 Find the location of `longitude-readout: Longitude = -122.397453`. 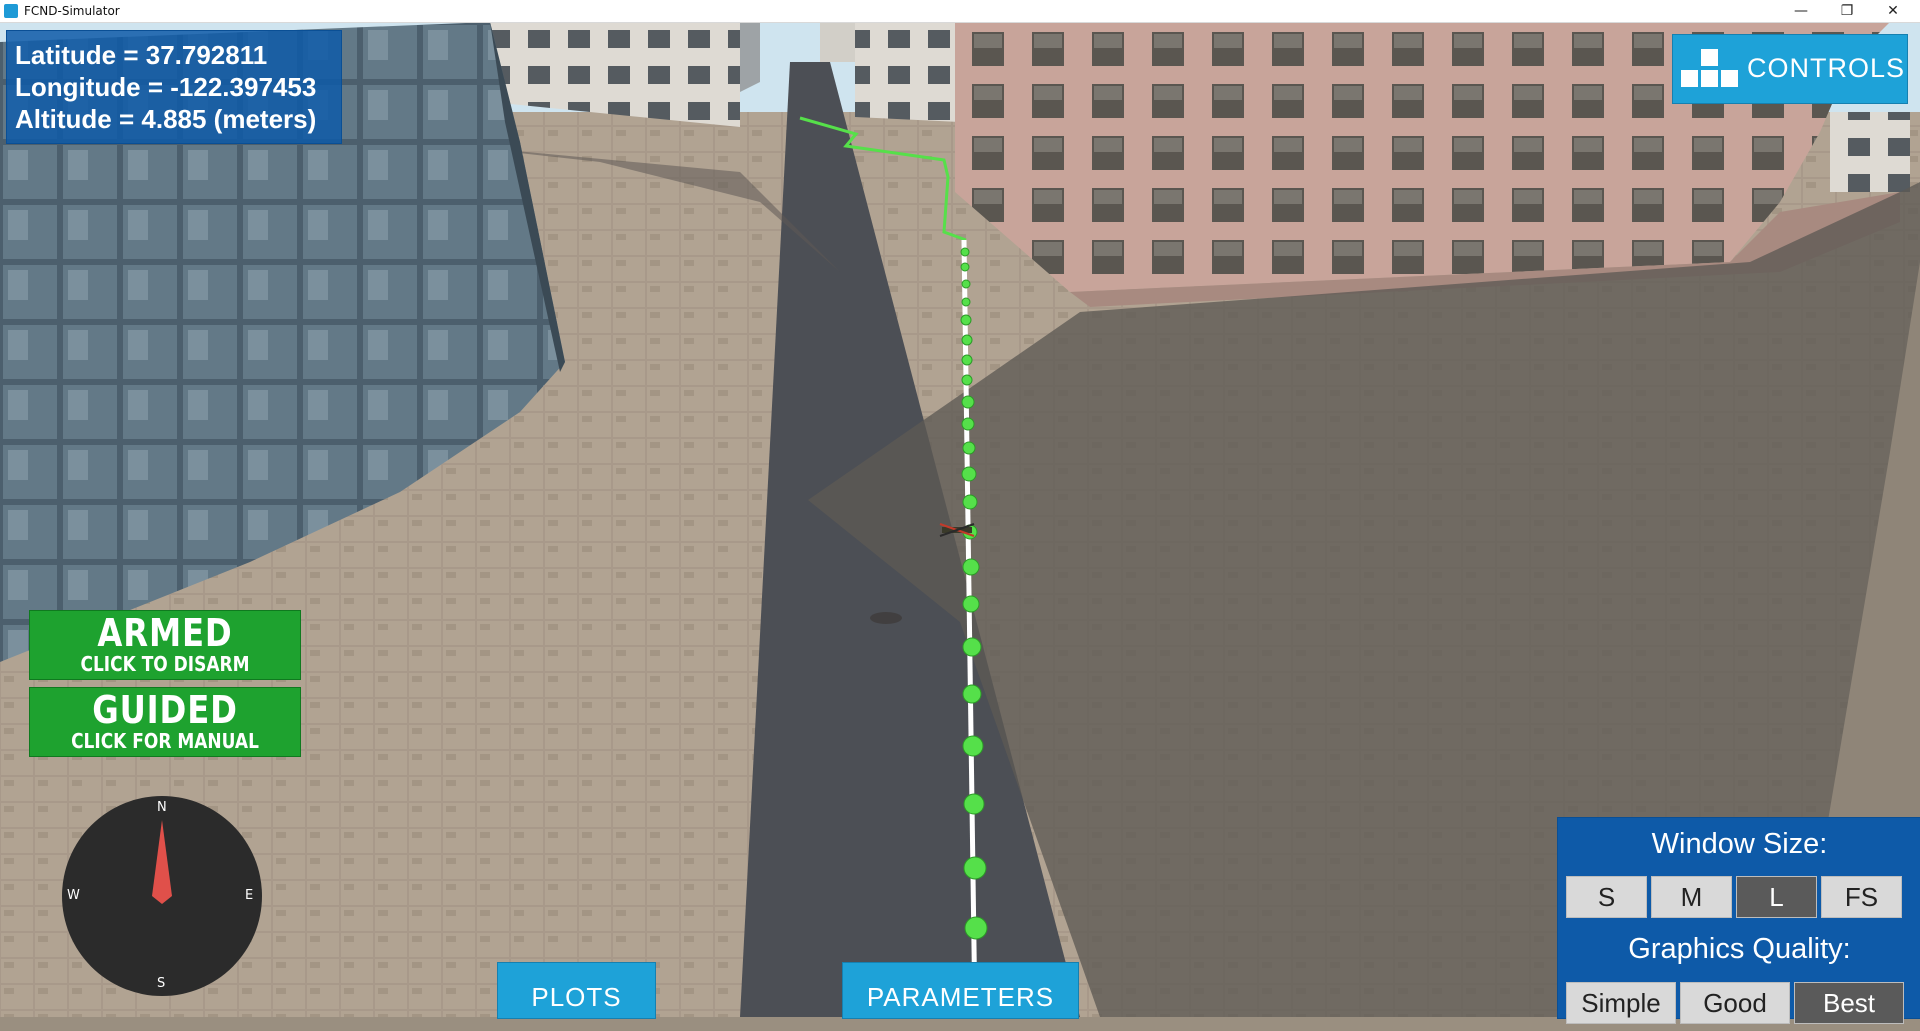

longitude-readout: Longitude = -122.397453 is located at coordinates (166, 87).